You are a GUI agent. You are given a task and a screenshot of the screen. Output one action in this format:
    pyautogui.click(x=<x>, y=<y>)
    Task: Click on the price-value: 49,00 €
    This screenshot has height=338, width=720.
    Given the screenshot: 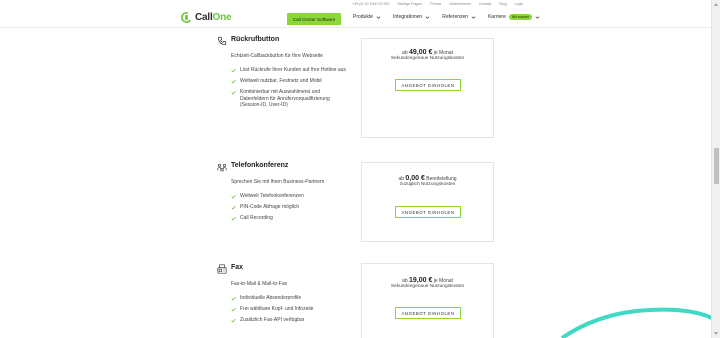 What is the action you would take?
    pyautogui.click(x=421, y=52)
    